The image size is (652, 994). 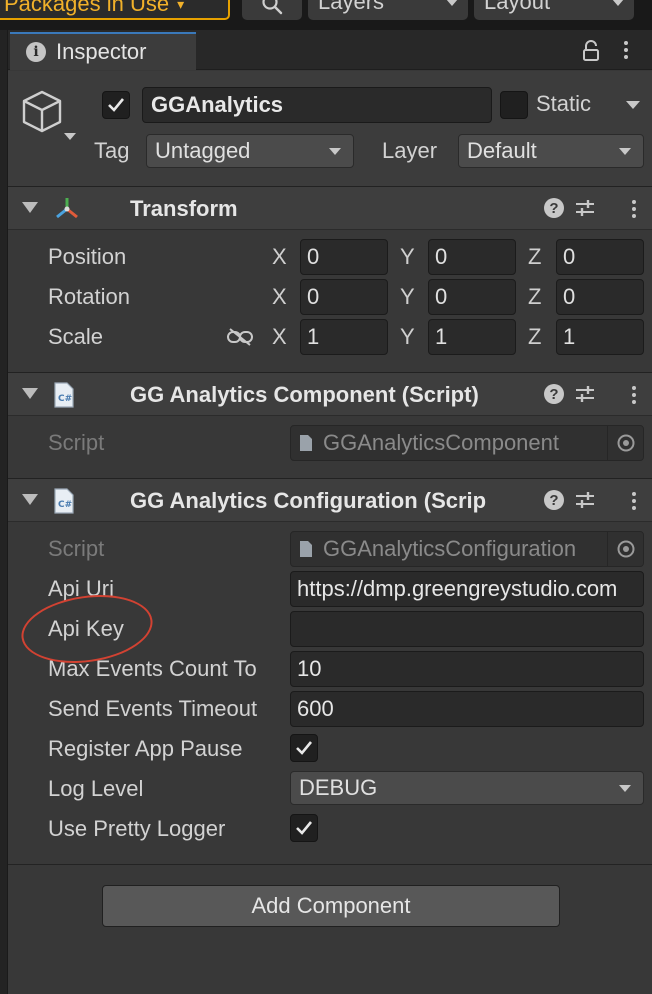 What do you see at coordinates (67, 208) in the screenshot?
I see `transform-icon` at bounding box center [67, 208].